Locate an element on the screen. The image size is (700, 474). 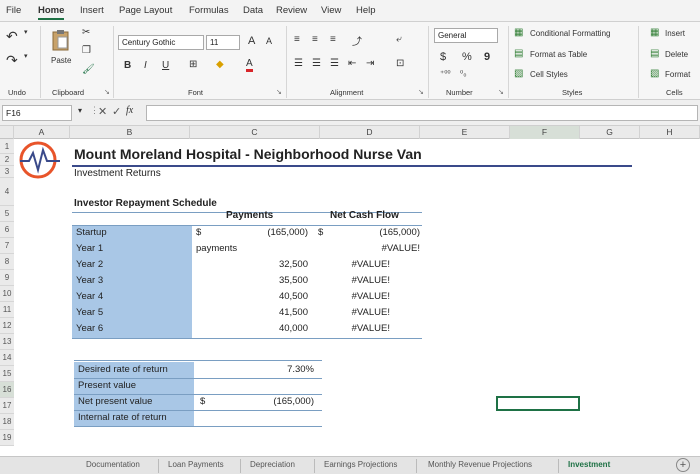
paste-icon is located at coordinates (61, 40).